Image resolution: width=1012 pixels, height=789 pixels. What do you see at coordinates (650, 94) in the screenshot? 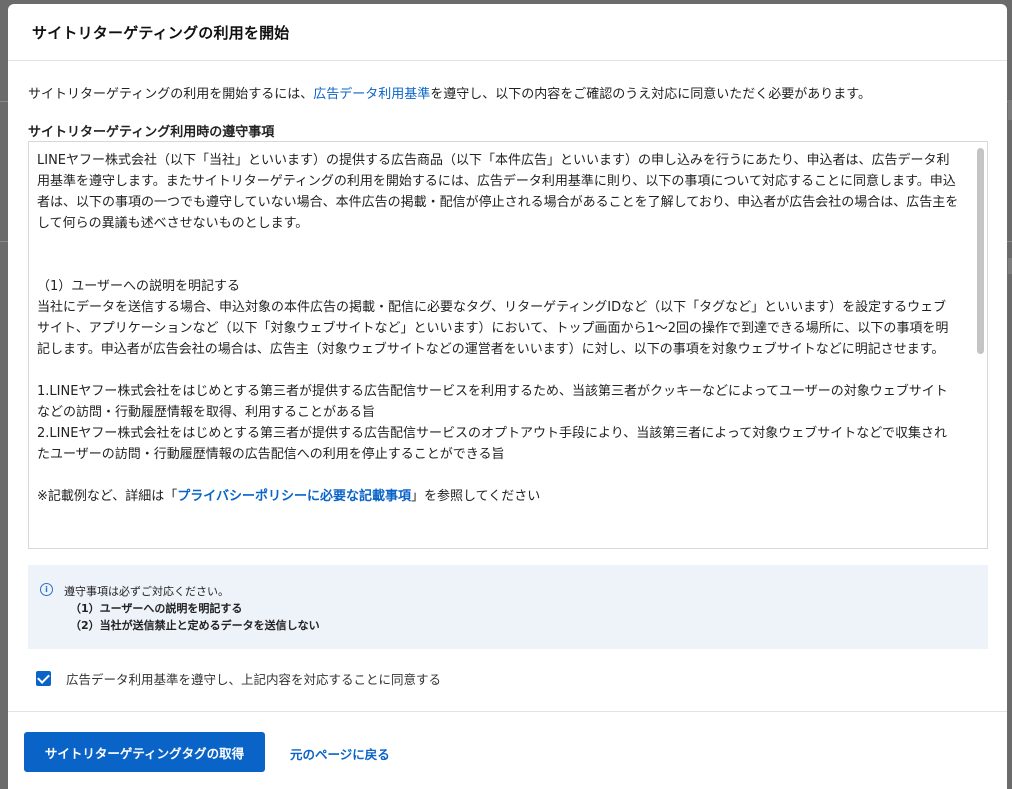
I see `intro-text-after: を遵守し、以下の内容をご確認のうえ対応に同意いただく必要があります。` at bounding box center [650, 94].